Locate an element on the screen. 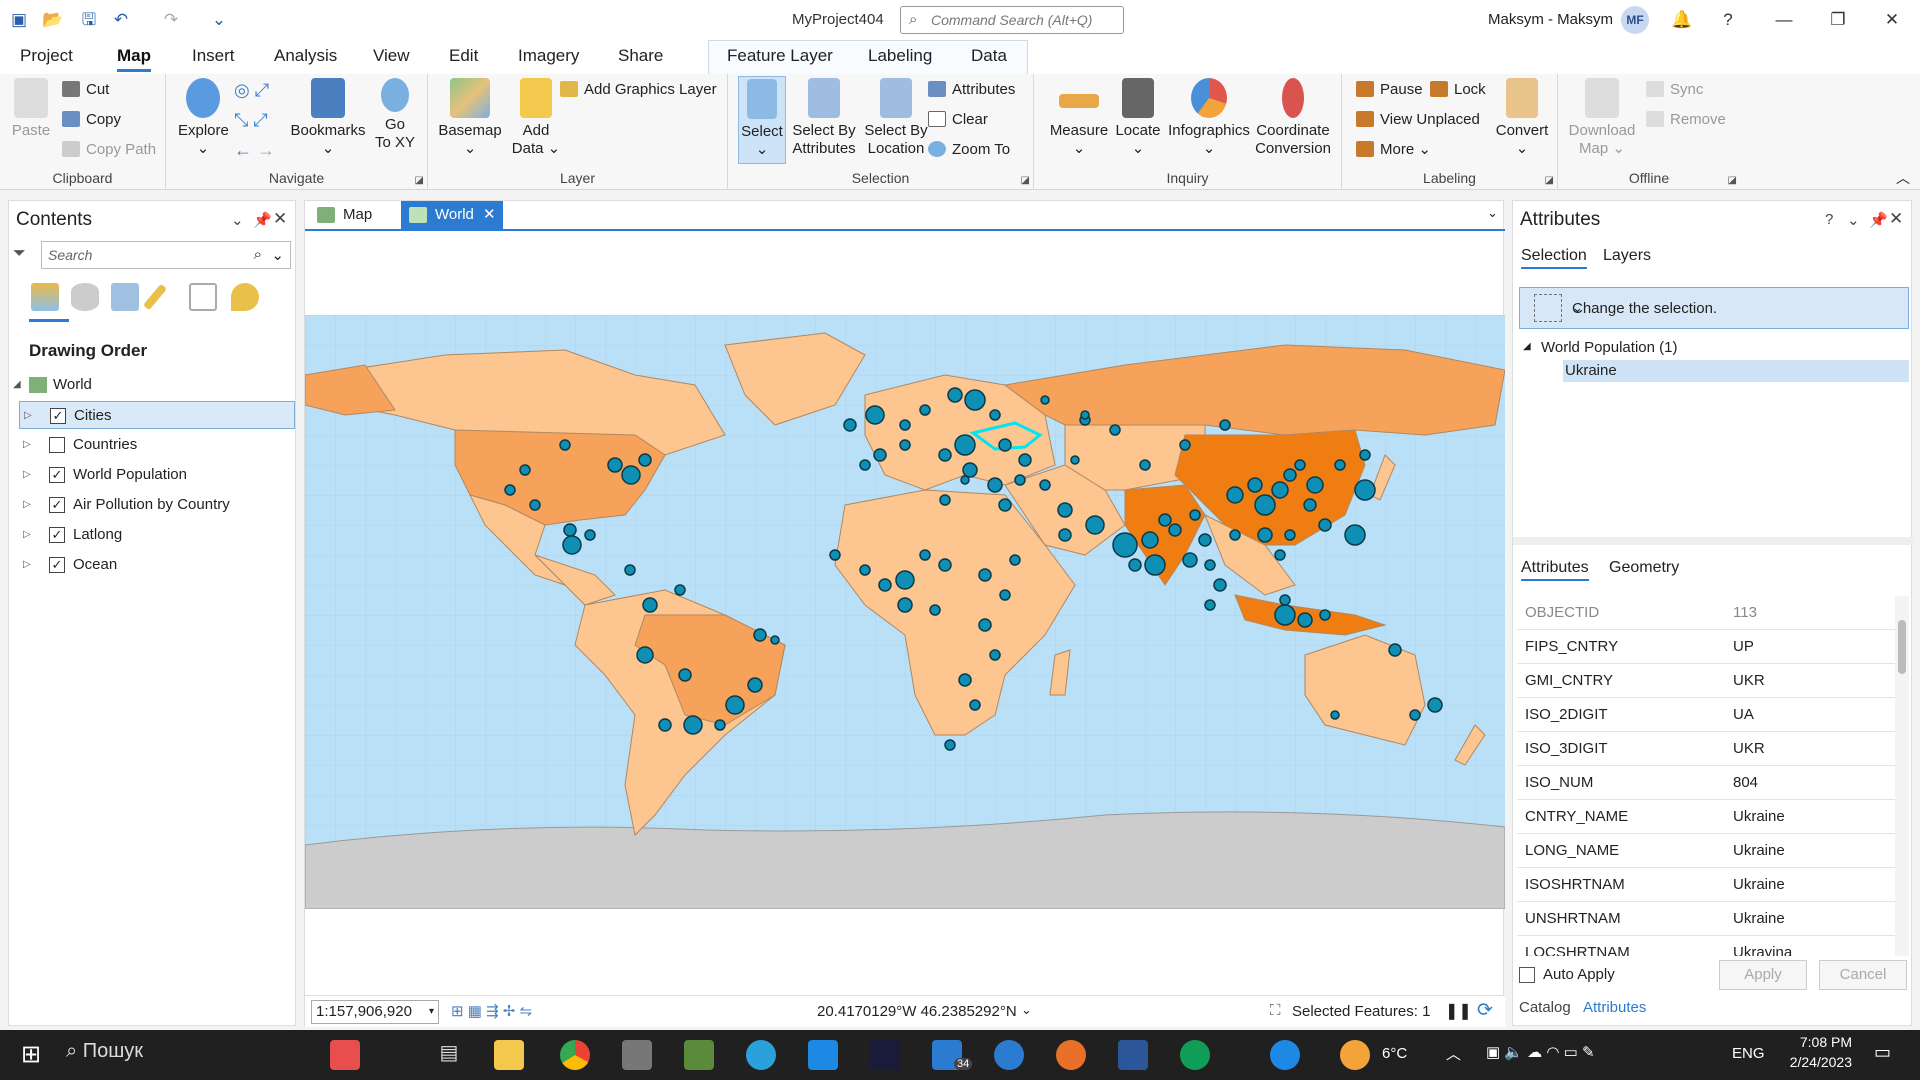  tab-labeling: Labeling is located at coordinates (900, 56).